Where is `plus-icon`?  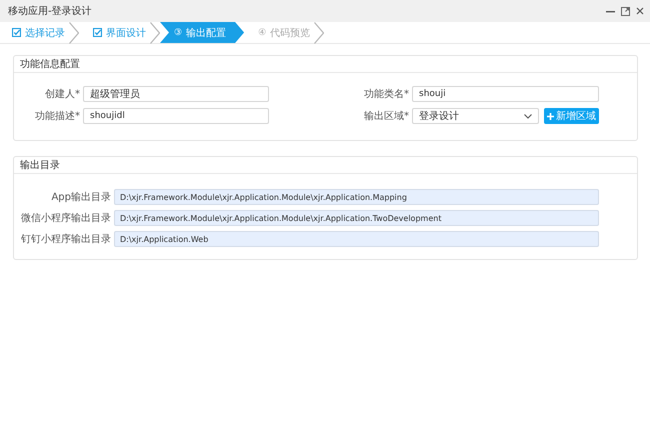 plus-icon is located at coordinates (550, 116).